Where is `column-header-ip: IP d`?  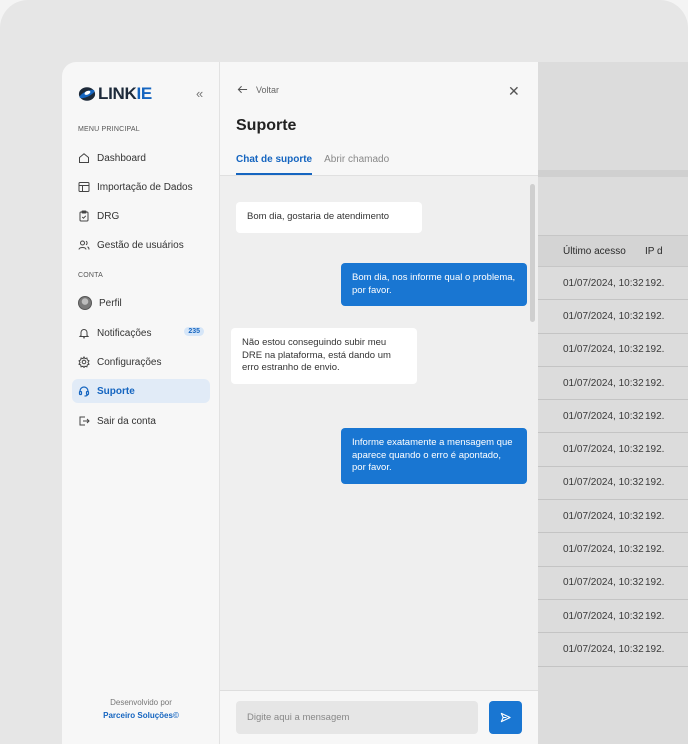 column-header-ip: IP d is located at coordinates (654, 251).